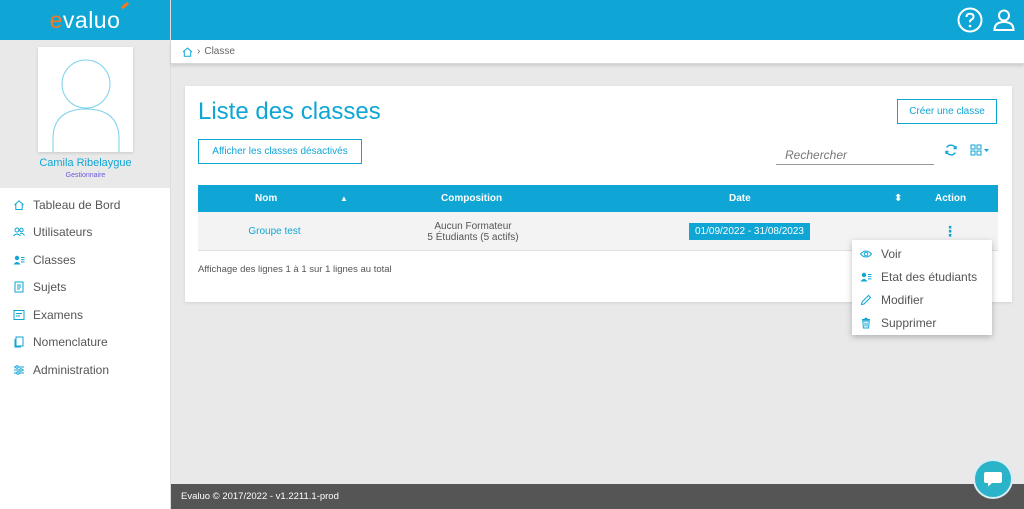  I want to click on row-actions-menu-icon: ⋮, so click(950, 231).